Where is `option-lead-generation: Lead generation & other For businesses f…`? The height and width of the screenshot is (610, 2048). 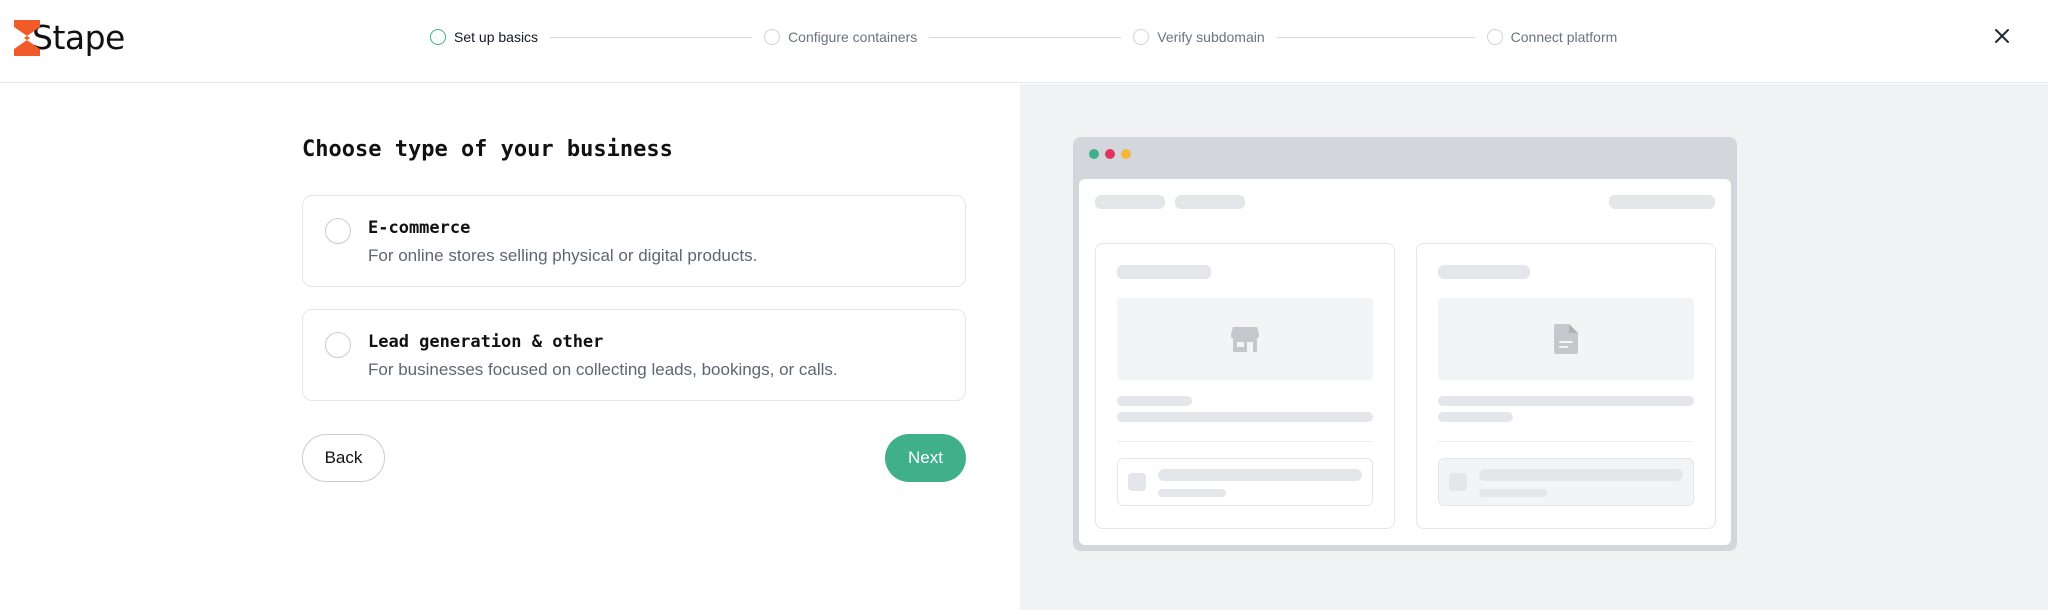
option-lead-generation: Lead generation & other For businesses f… is located at coordinates (634, 355).